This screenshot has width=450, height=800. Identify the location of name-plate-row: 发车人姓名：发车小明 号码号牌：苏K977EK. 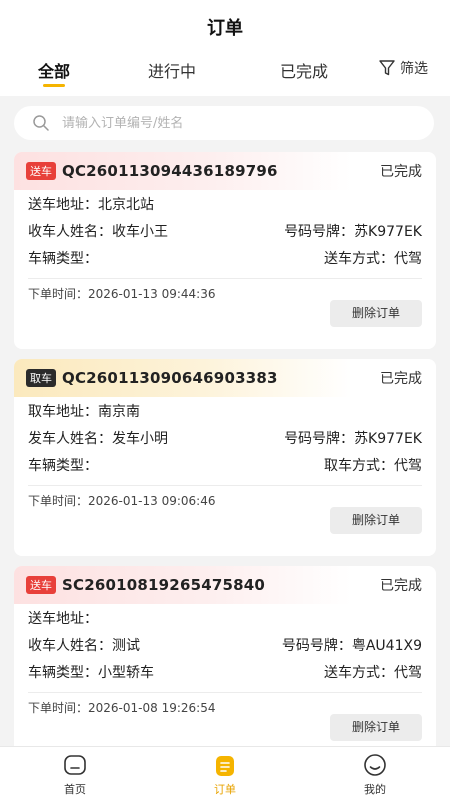
(225, 437).